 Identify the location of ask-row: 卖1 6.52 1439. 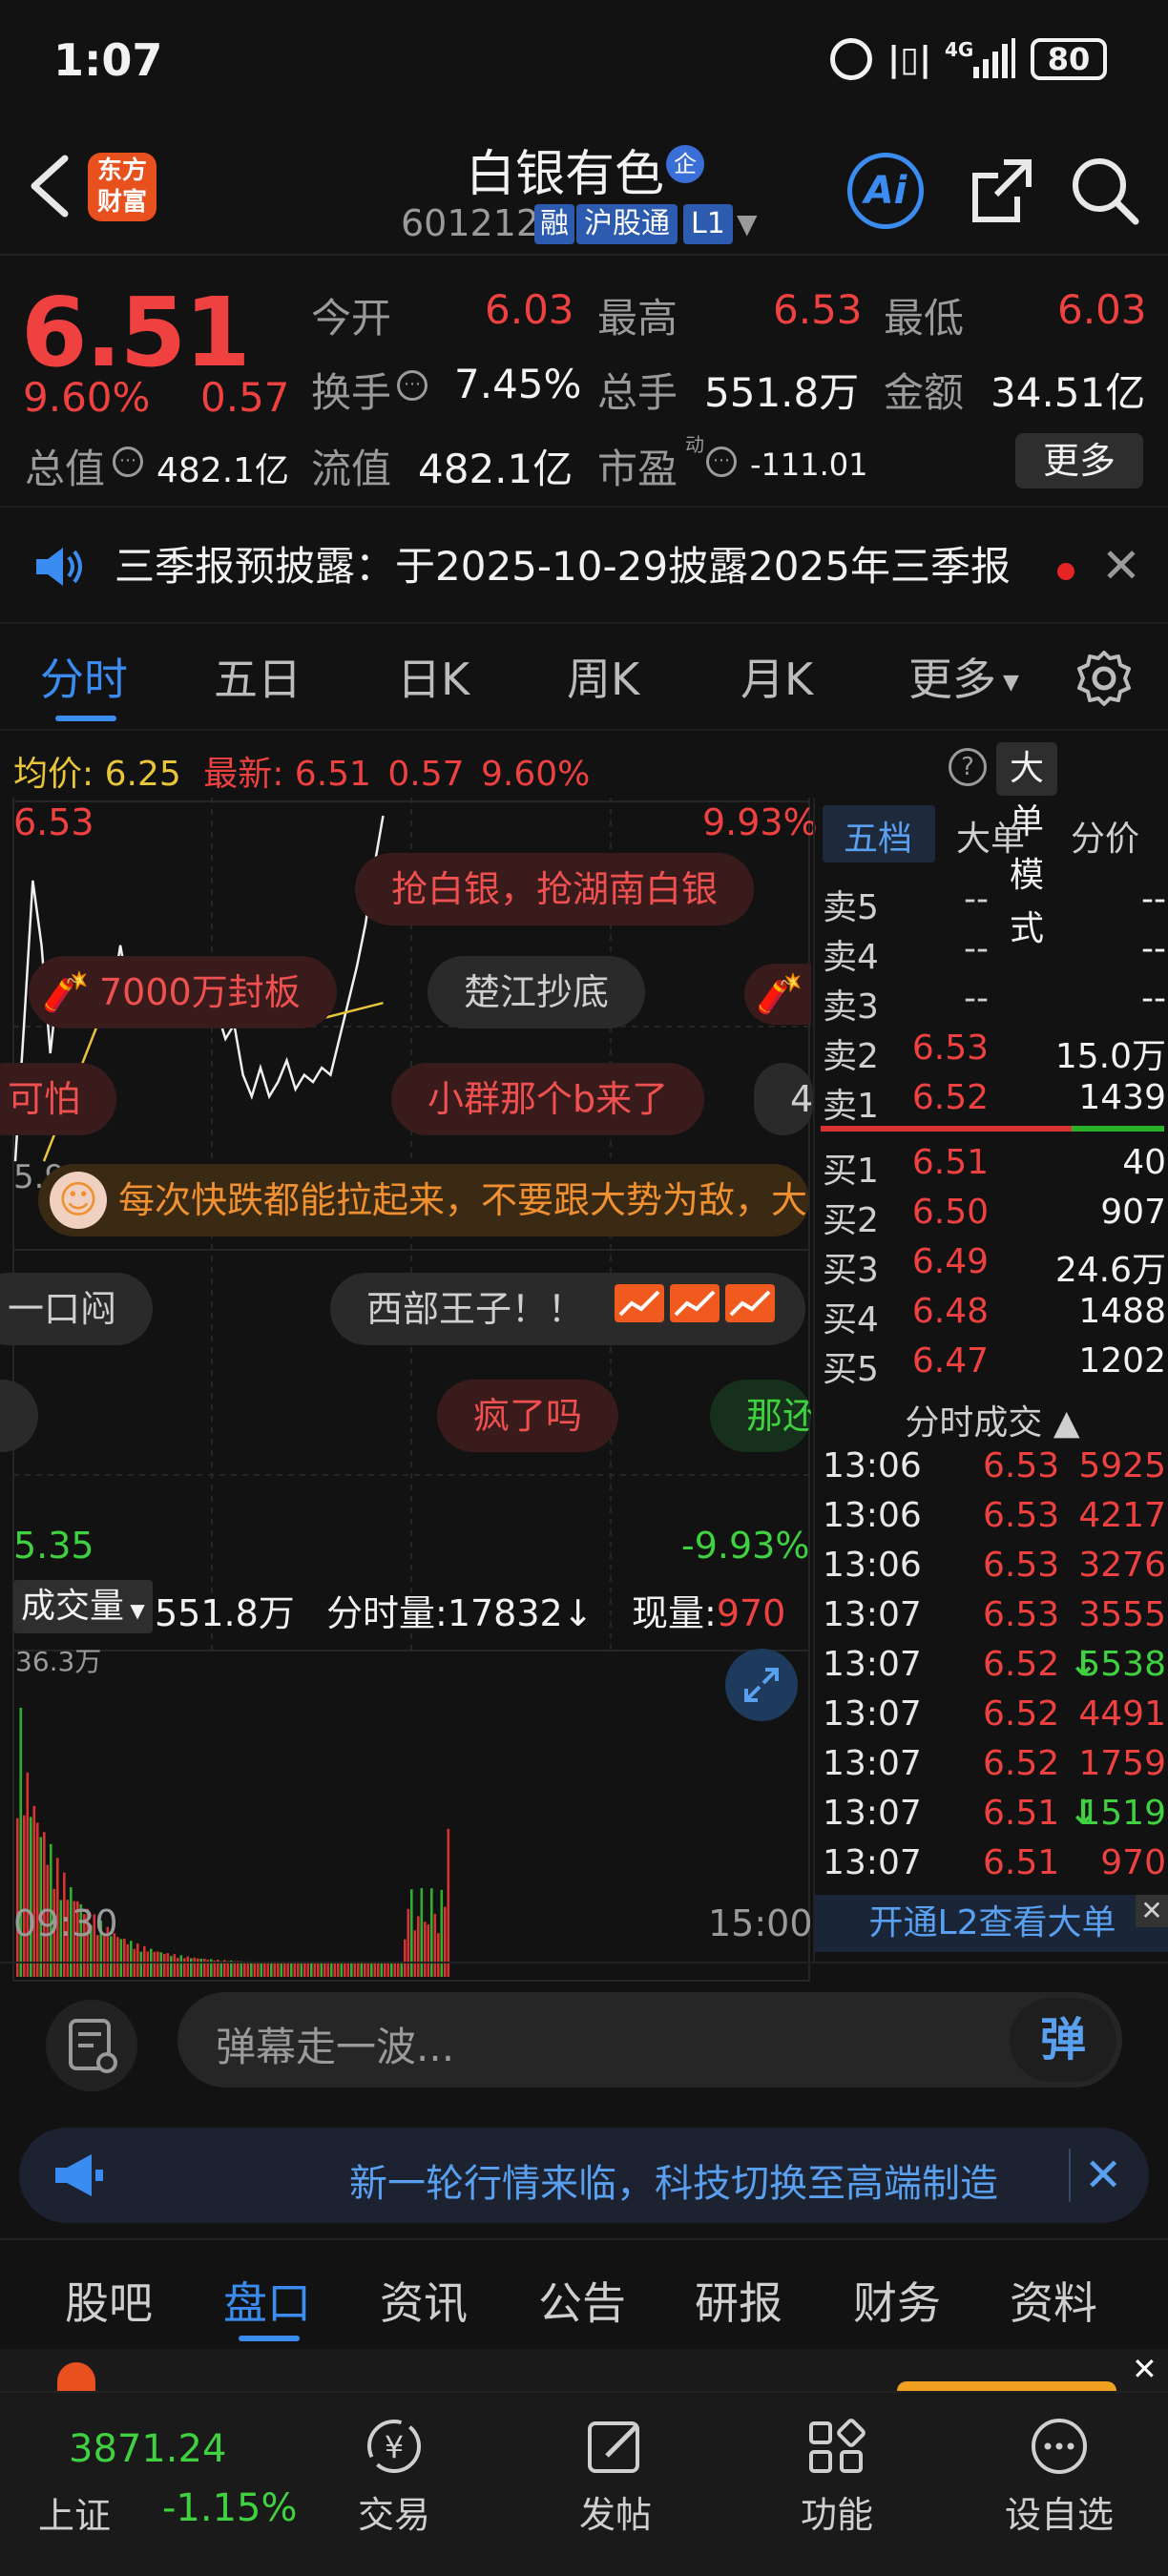
(991, 1100).